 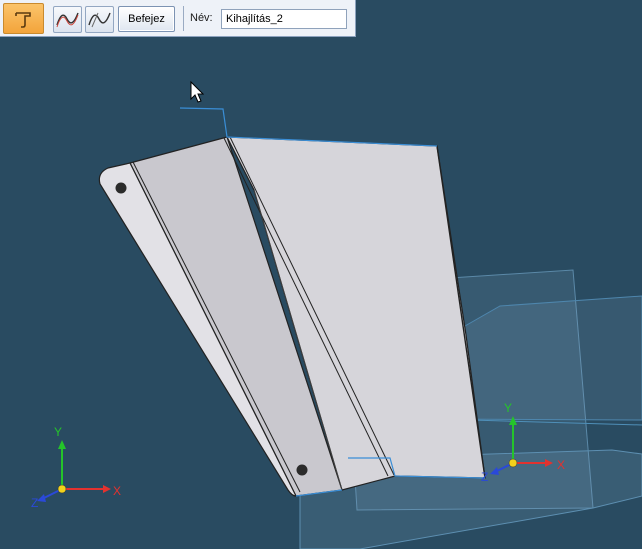 I want to click on finish-button: Befejez, so click(x=146, y=19).